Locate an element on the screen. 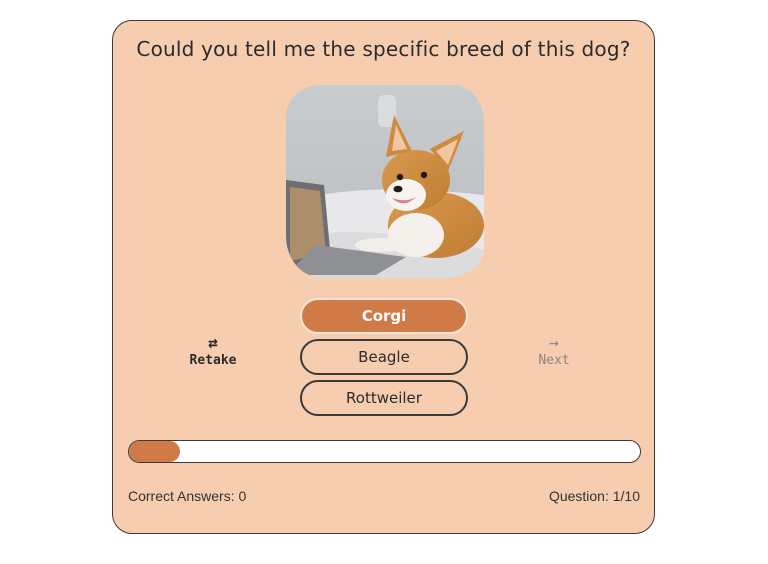 The width and height of the screenshot is (768, 564). answer-option-corgi: Corgi is located at coordinates (384, 316).